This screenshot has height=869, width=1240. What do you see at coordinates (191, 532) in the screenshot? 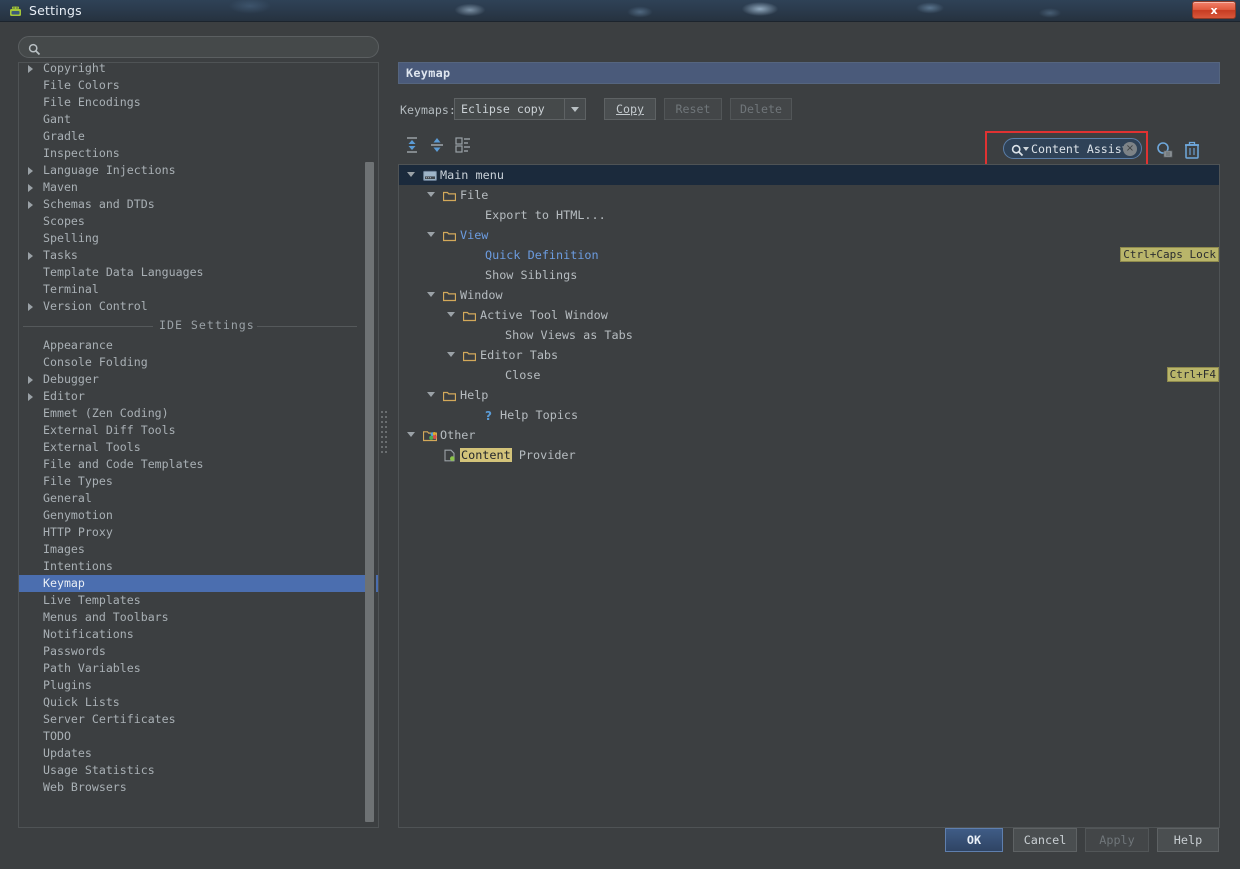
I see `sidebar-item-http-proxy: HTTP Proxy` at bounding box center [191, 532].